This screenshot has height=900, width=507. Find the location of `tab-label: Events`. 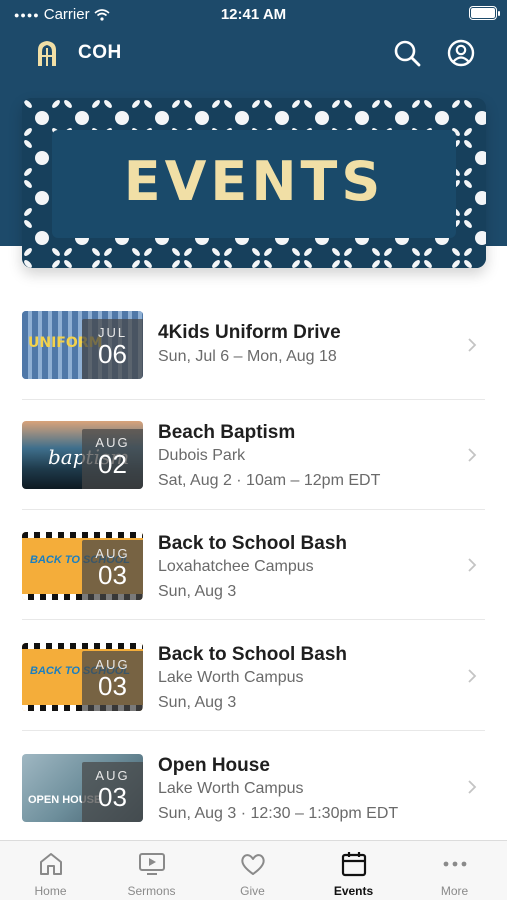

tab-label: Events is located at coordinates (353, 891).